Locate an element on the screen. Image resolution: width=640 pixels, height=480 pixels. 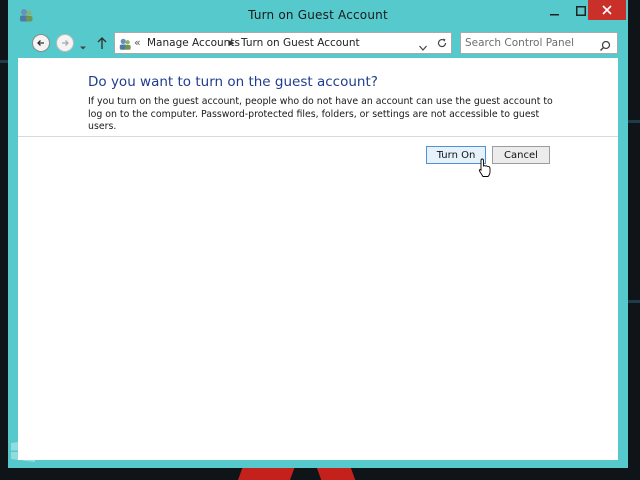
divider is located at coordinates (318, 136).